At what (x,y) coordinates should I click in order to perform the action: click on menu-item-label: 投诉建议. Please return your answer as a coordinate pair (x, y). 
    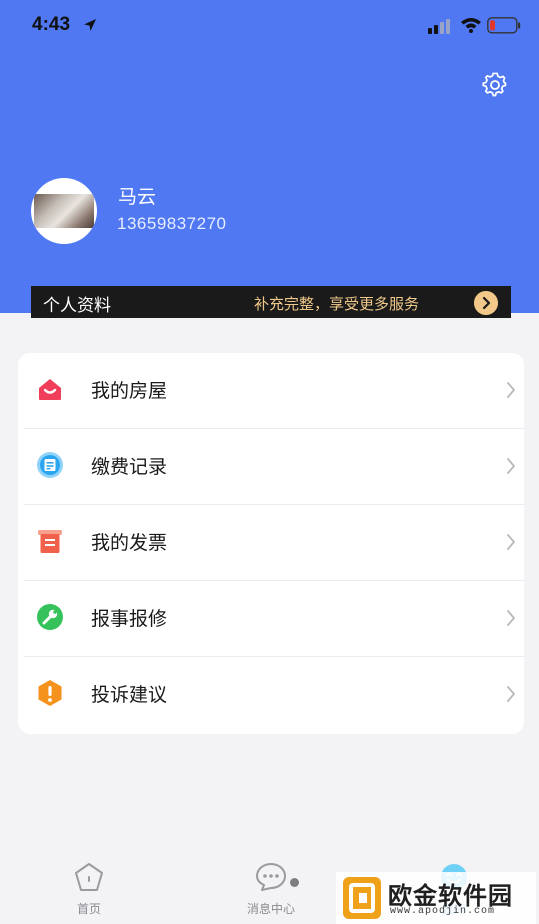
    Looking at the image, I should click on (129, 695).